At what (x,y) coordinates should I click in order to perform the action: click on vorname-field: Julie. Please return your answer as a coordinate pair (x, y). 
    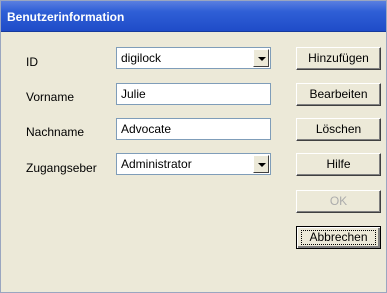
    Looking at the image, I should click on (193, 94).